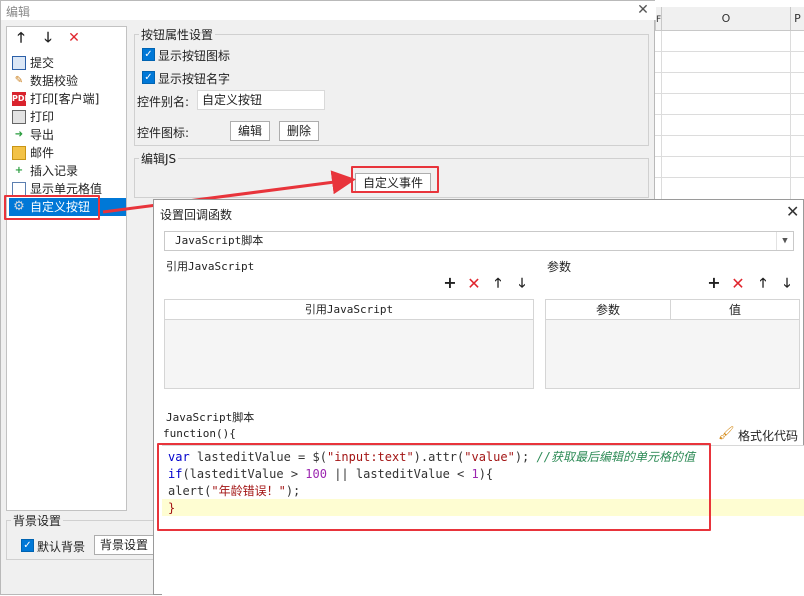 This screenshot has width=804, height=596. What do you see at coordinates (787, 285) in the screenshot?
I see `param-down-icon: 🡓` at bounding box center [787, 285].